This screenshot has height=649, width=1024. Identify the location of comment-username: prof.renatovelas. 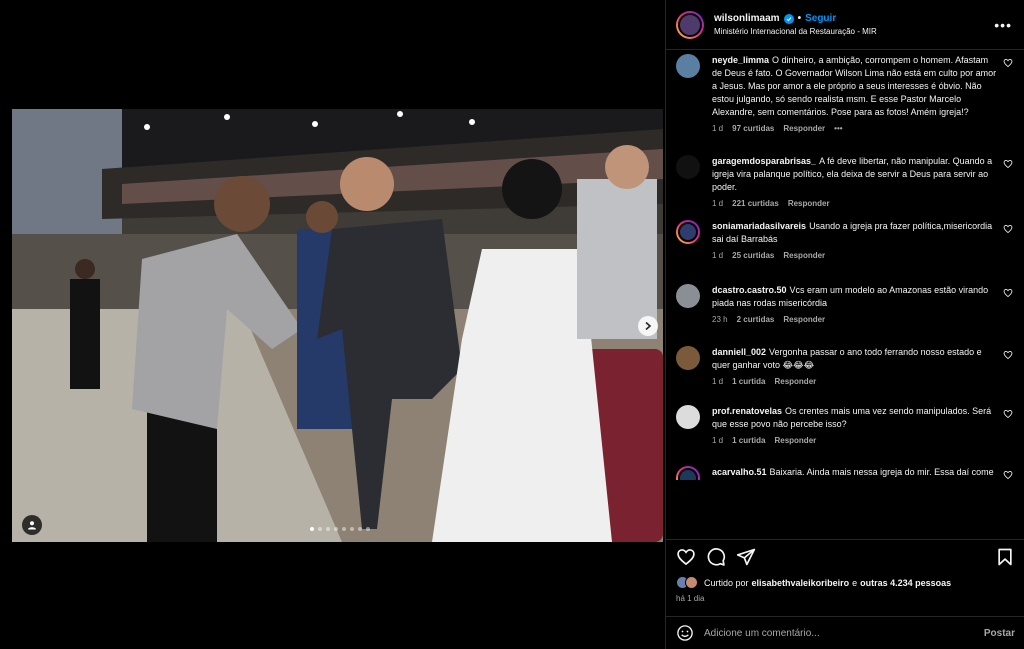
(747, 411).